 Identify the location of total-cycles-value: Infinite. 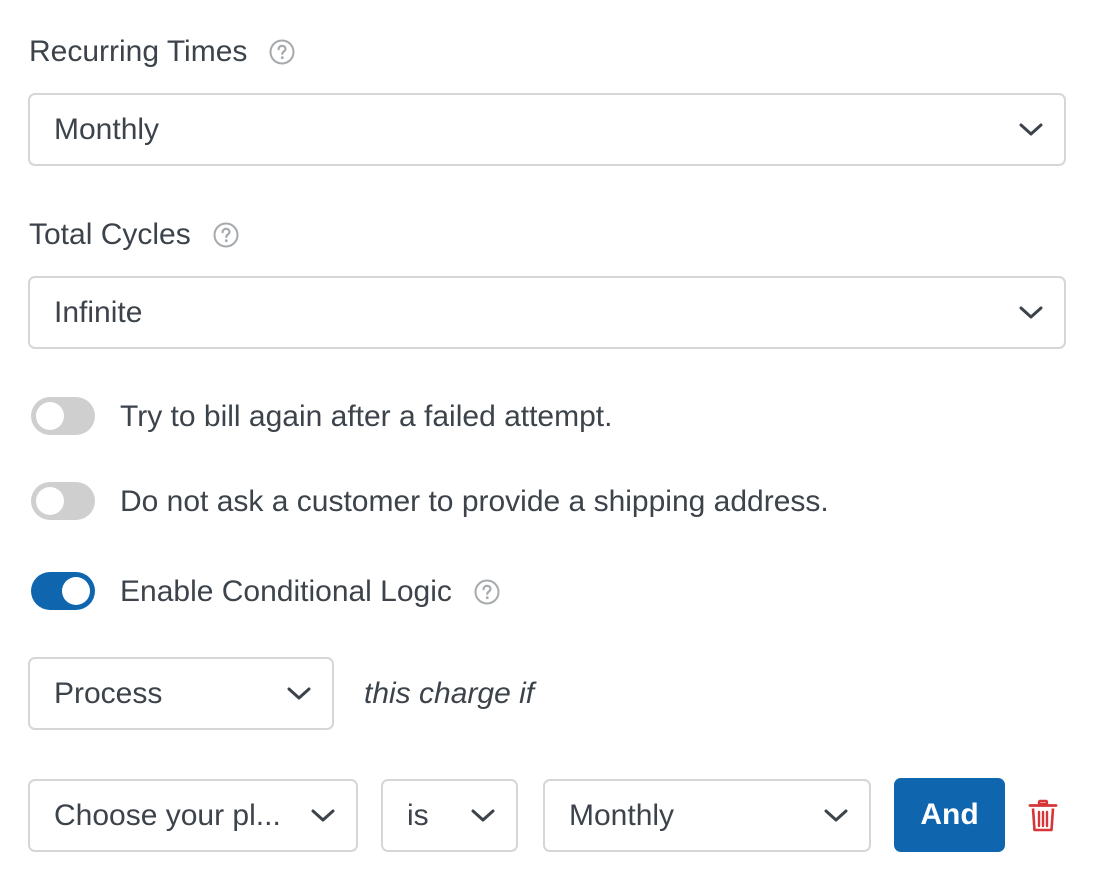
(98, 312).